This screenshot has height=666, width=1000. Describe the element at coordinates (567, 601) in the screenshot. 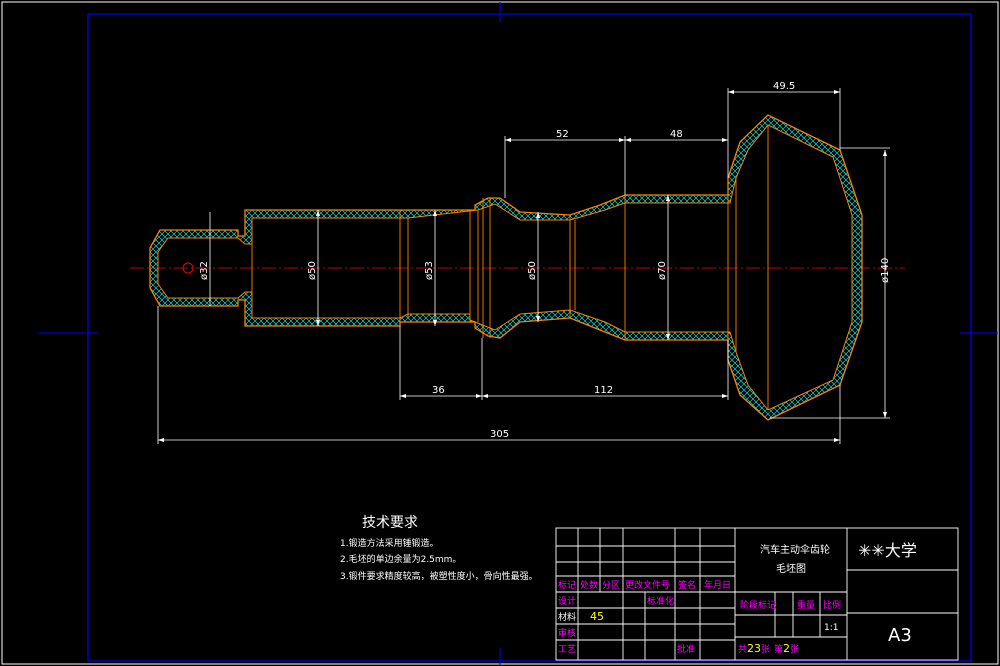

I see `label-design: 设计` at that location.